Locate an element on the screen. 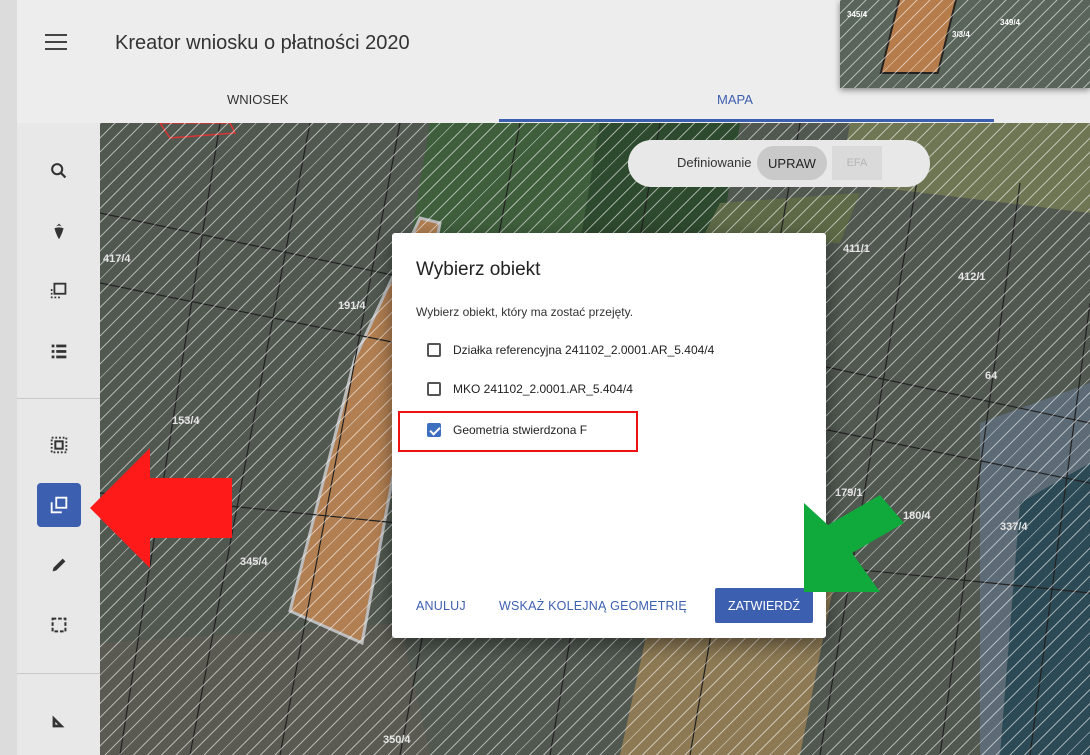 Image resolution: width=1090 pixels, height=755 pixels. selection-highlight-box is located at coordinates (518, 431).